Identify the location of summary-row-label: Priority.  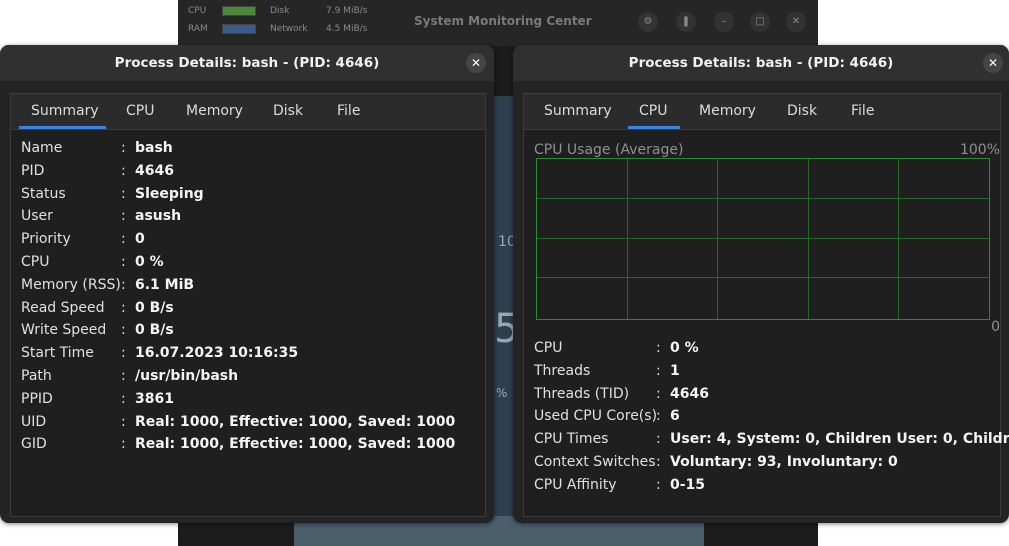
(46, 239).